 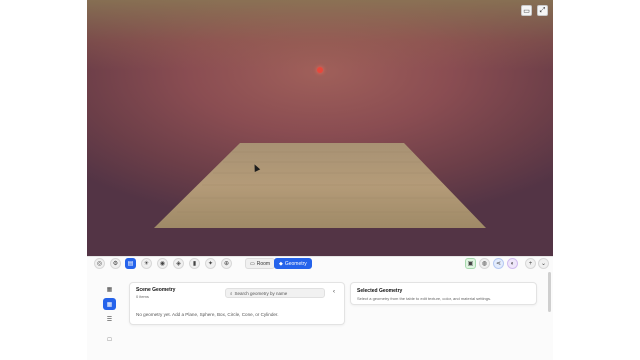 What do you see at coordinates (162, 263) in the screenshot?
I see `eye-icon: ◉` at bounding box center [162, 263].